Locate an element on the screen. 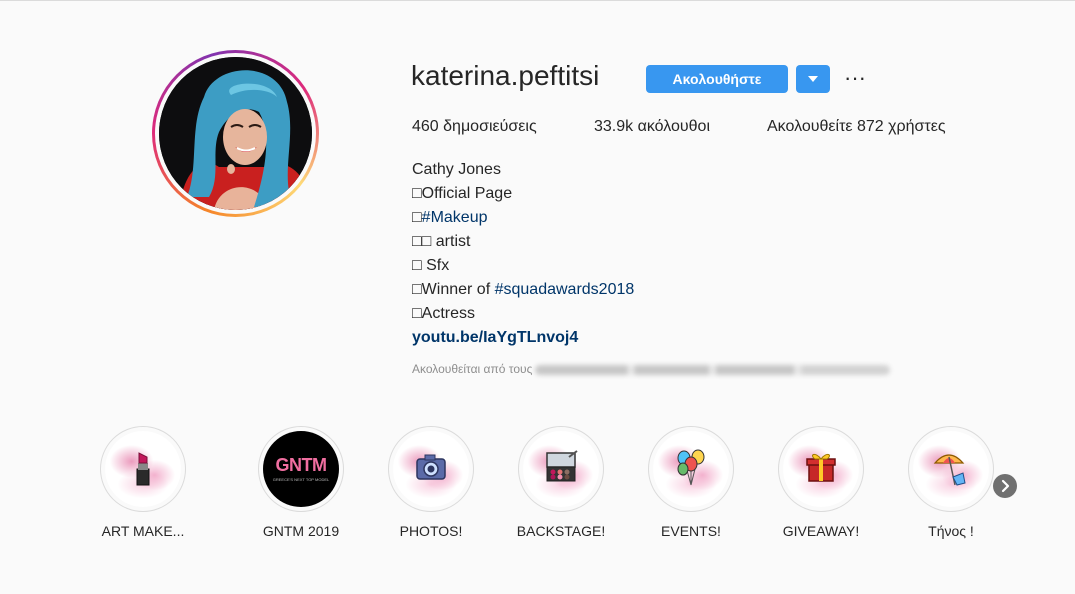 This screenshot has width=1075, height=594. lipstick-icon is located at coordinates (143, 469).